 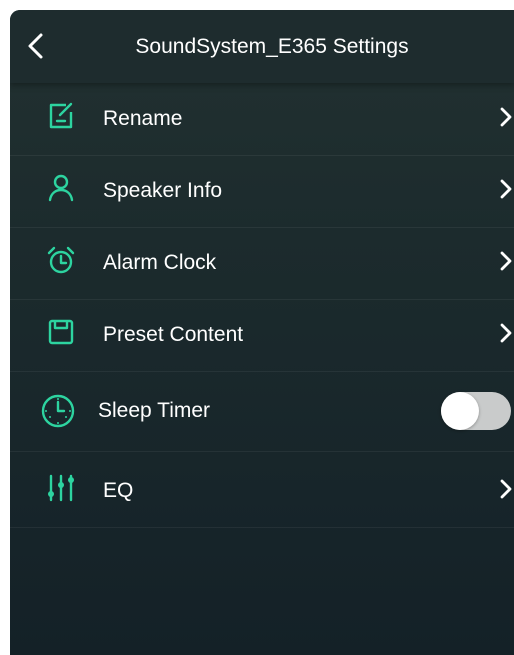 What do you see at coordinates (58, 411) in the screenshot?
I see `clock-icon` at bounding box center [58, 411].